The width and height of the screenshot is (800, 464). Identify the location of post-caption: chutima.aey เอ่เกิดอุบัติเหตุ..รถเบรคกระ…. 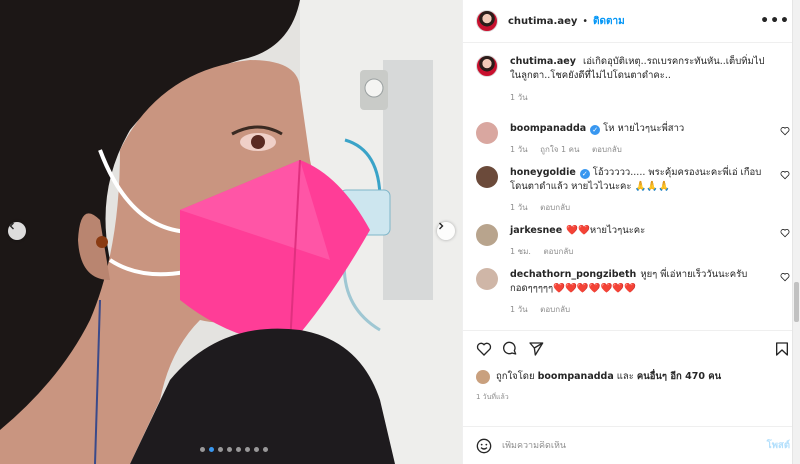
(633, 79).